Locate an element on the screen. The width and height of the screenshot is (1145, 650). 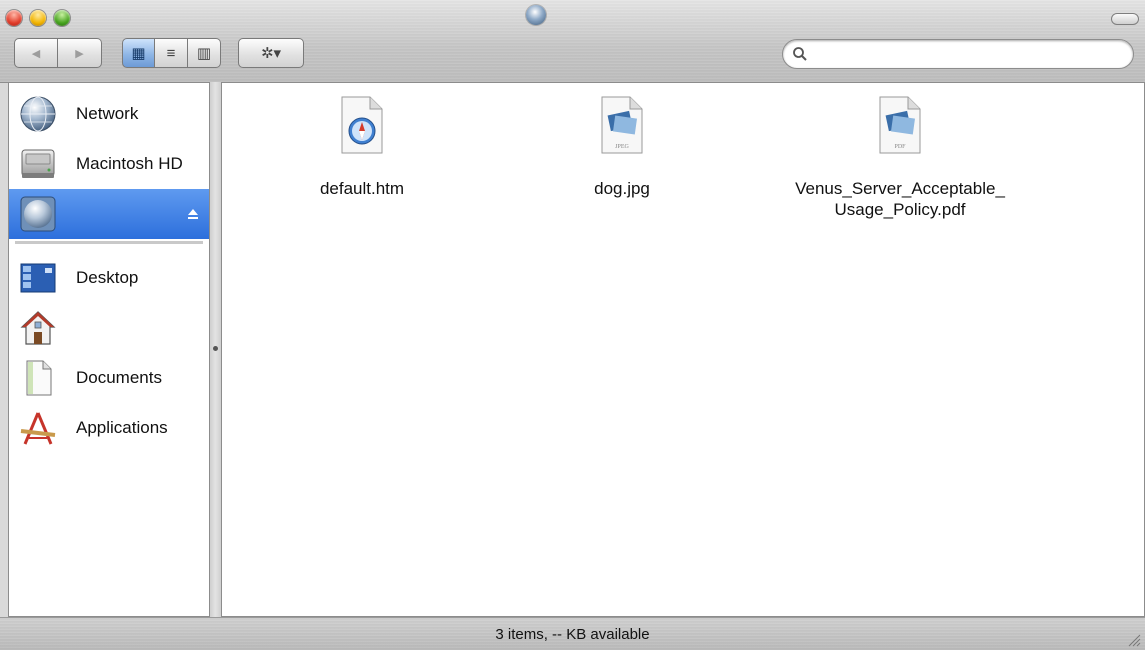
toolbar-toggle-button is located at coordinates (1125, 19).